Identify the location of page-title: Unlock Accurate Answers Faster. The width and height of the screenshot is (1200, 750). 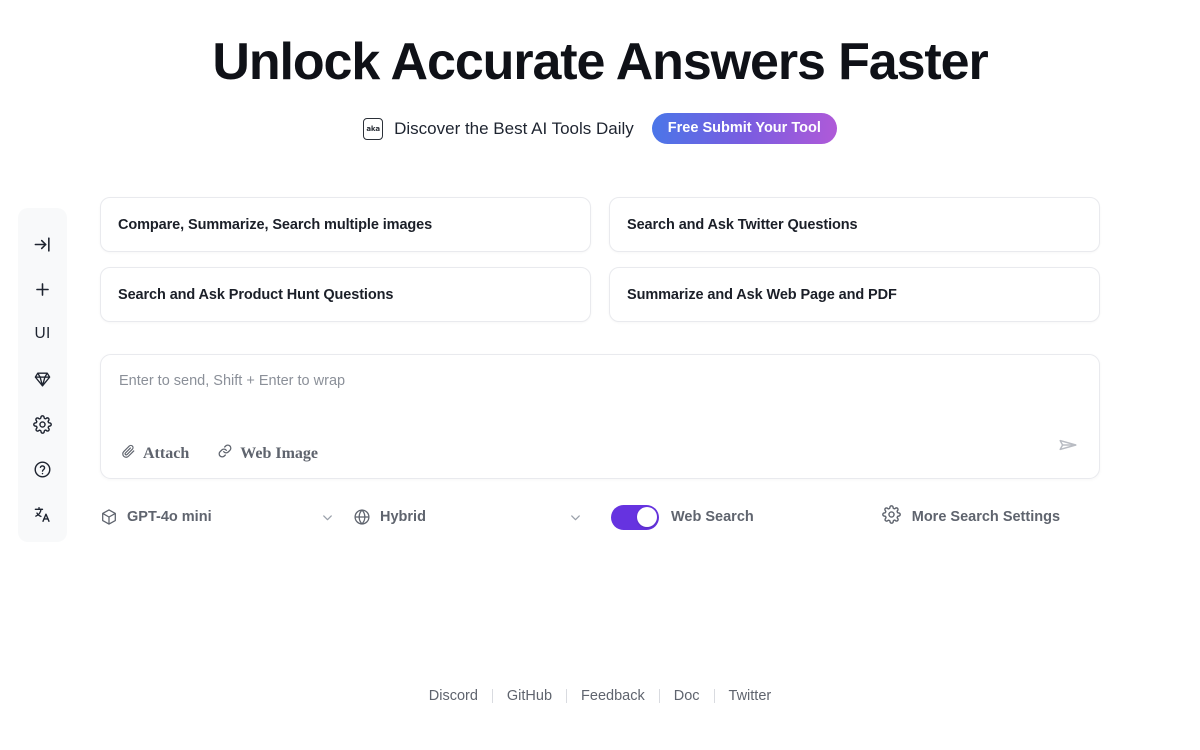
(600, 62).